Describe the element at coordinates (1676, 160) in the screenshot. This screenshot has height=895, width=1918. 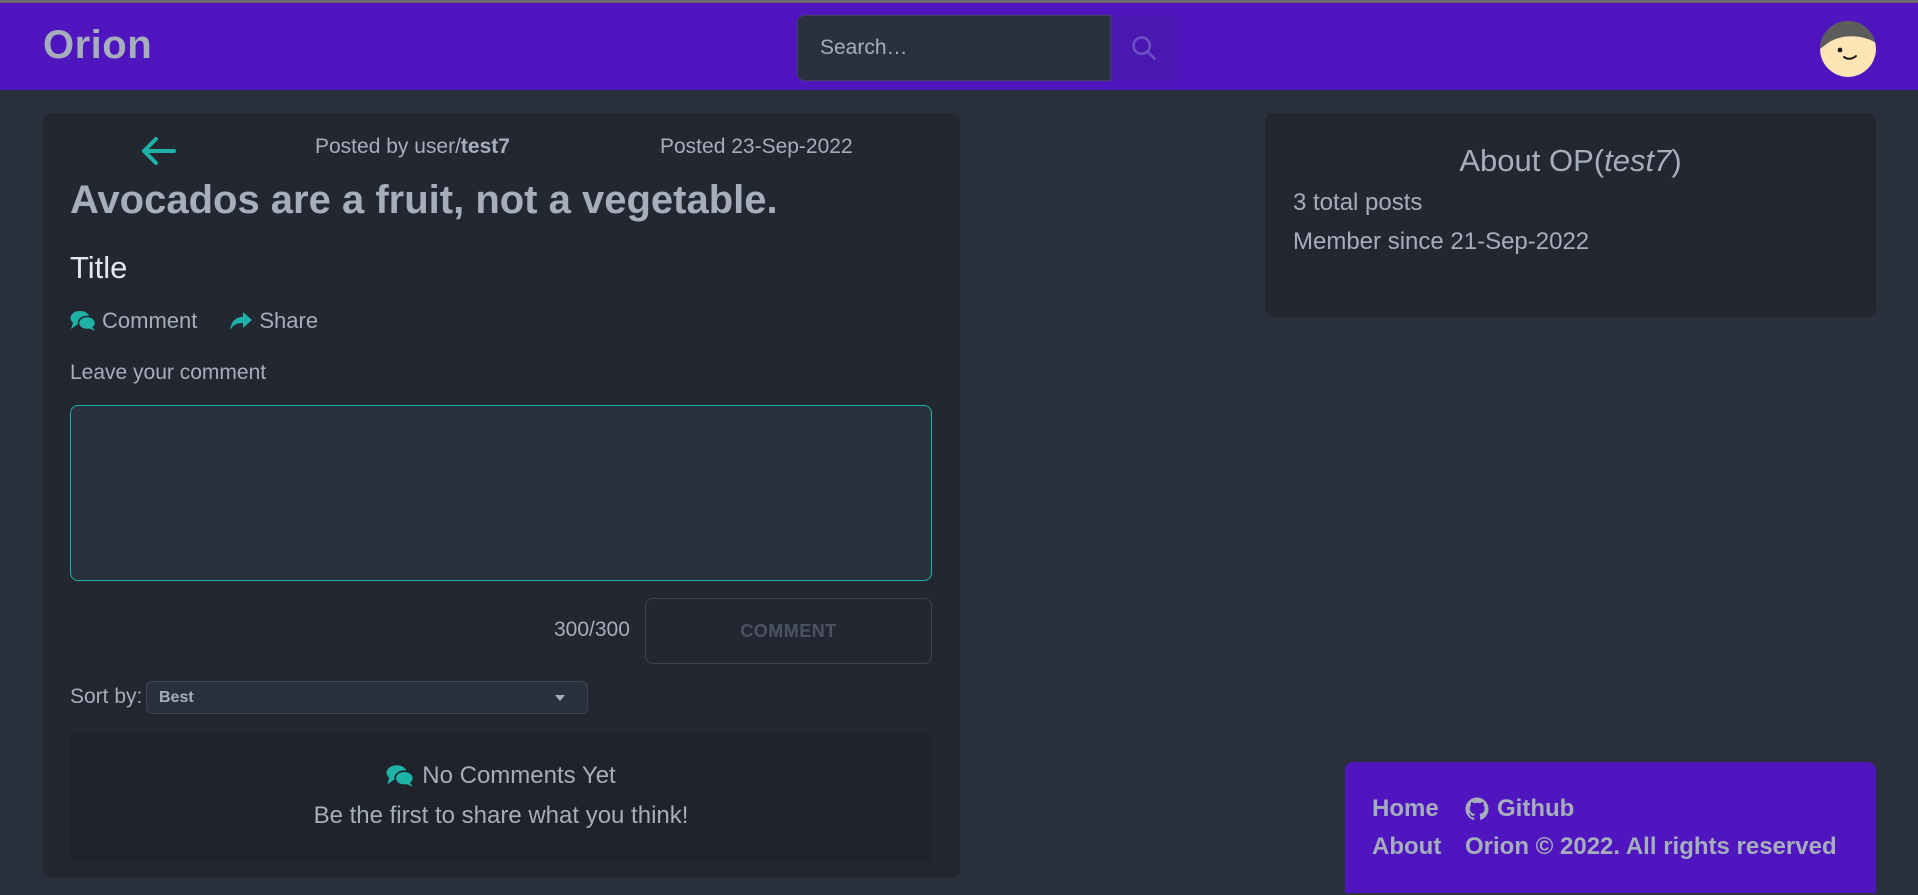
I see `about-op-title-suffix: )` at that location.